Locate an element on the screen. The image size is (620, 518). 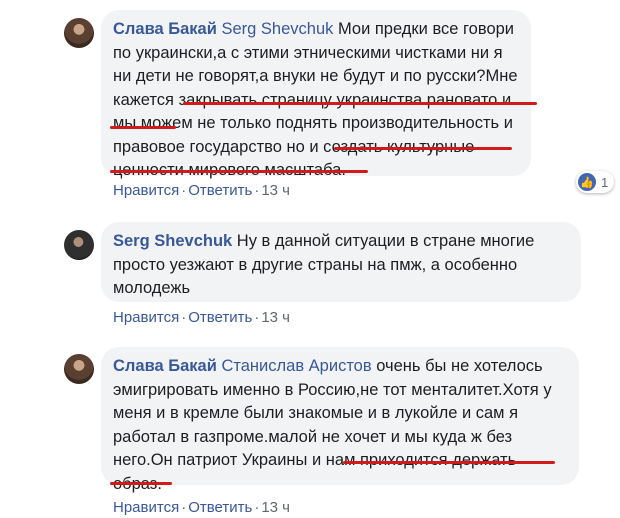
comment-highlight: можем is located at coordinates (166, 123).